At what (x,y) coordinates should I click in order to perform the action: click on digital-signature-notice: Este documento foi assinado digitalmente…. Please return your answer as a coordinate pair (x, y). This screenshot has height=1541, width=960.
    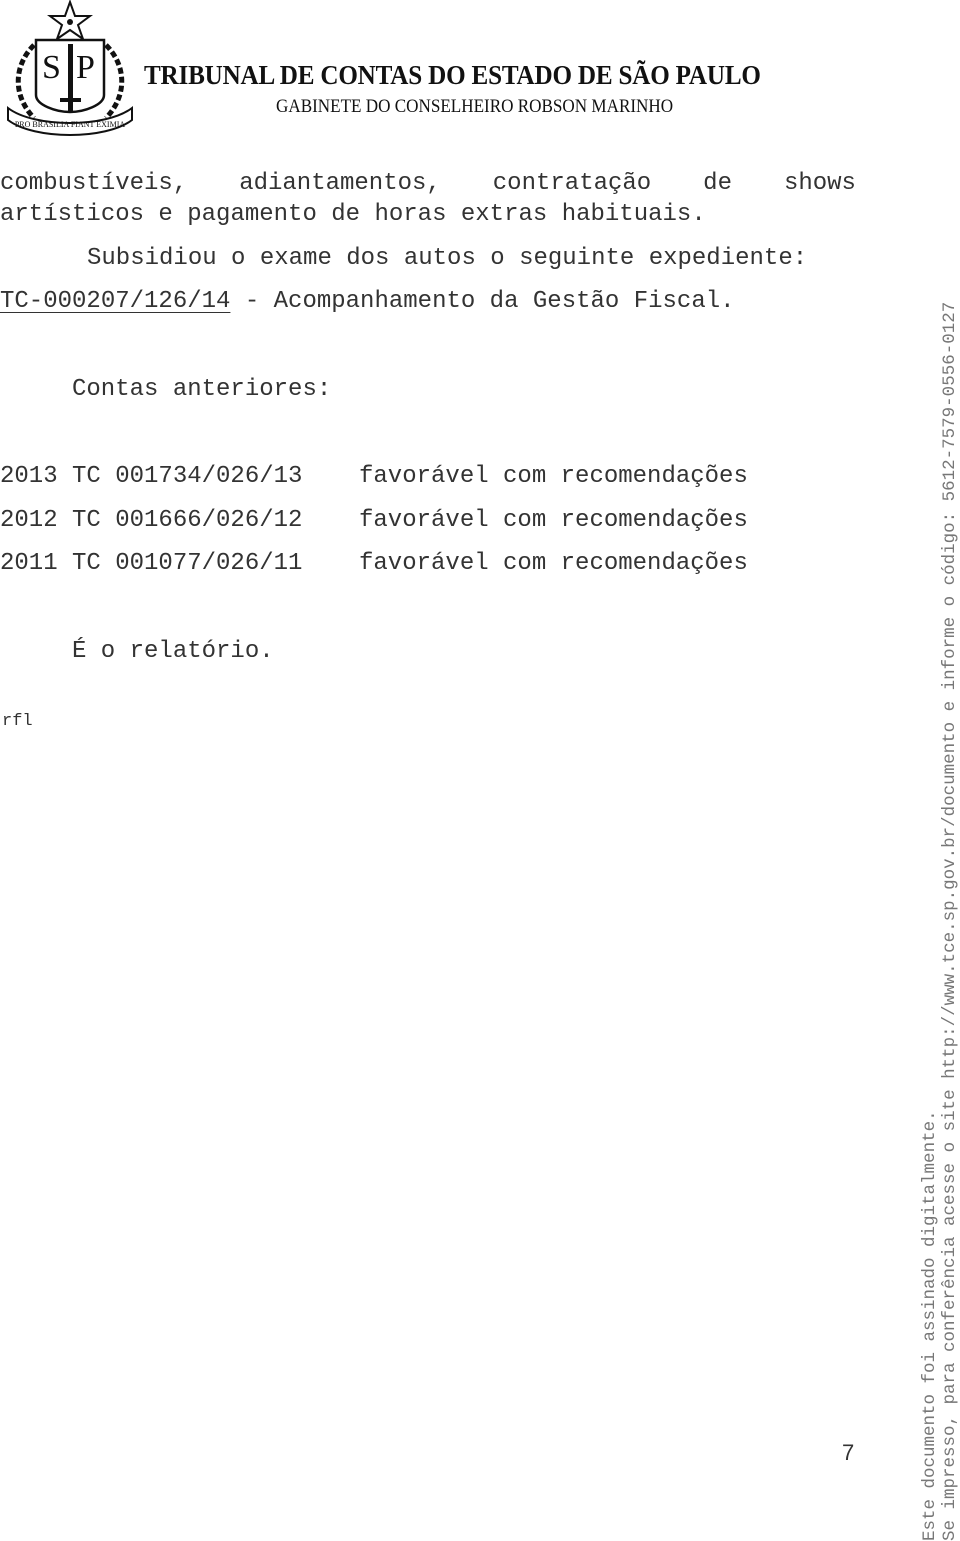
    Looking at the image, I should click on (930, 1325).